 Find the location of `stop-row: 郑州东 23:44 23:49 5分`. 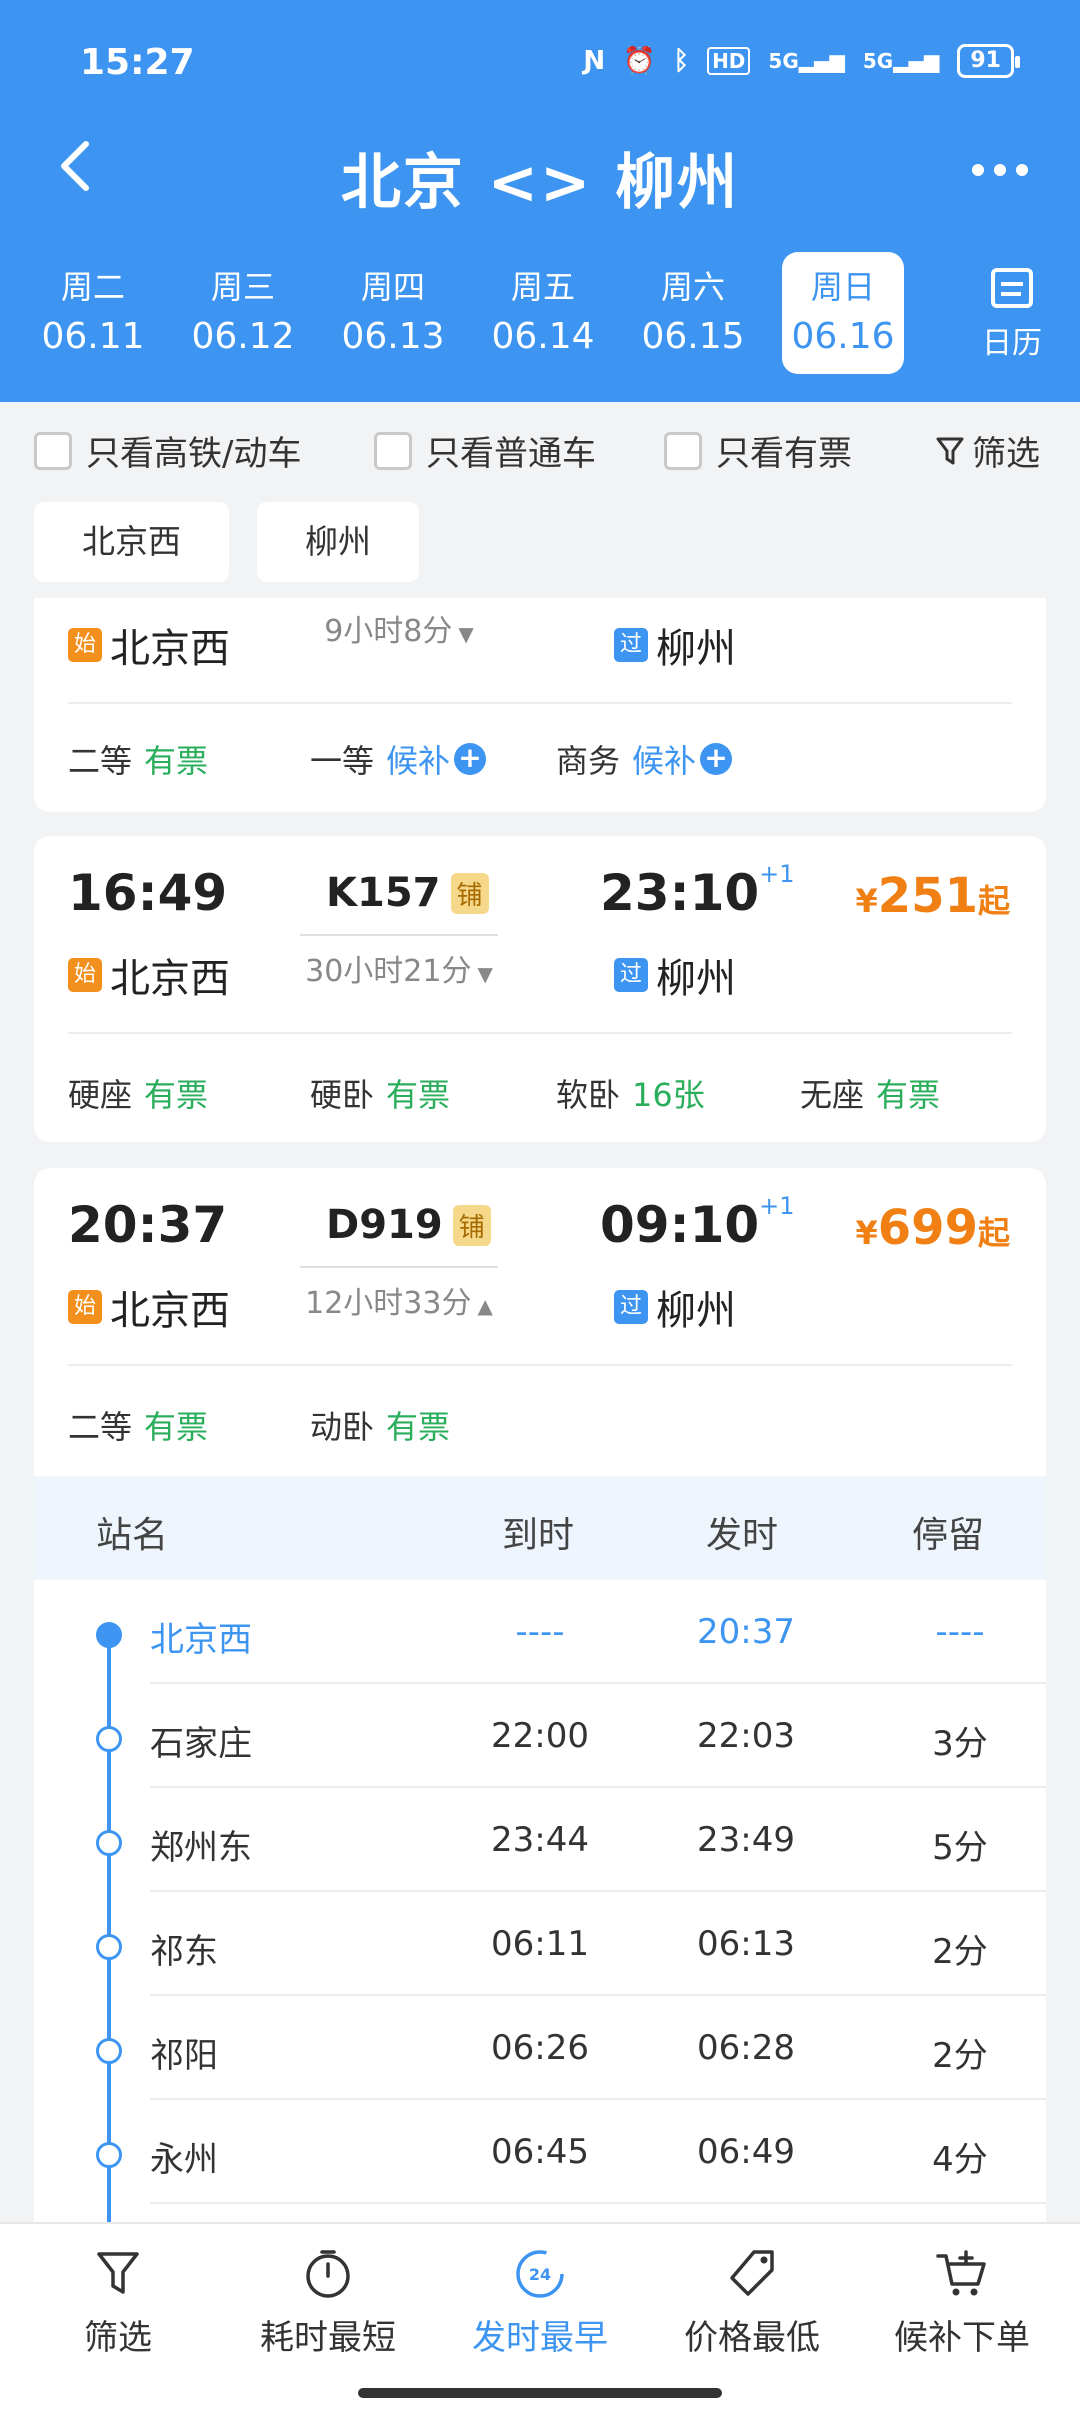

stop-row: 郑州东 23:44 23:49 5分 is located at coordinates (540, 1840).